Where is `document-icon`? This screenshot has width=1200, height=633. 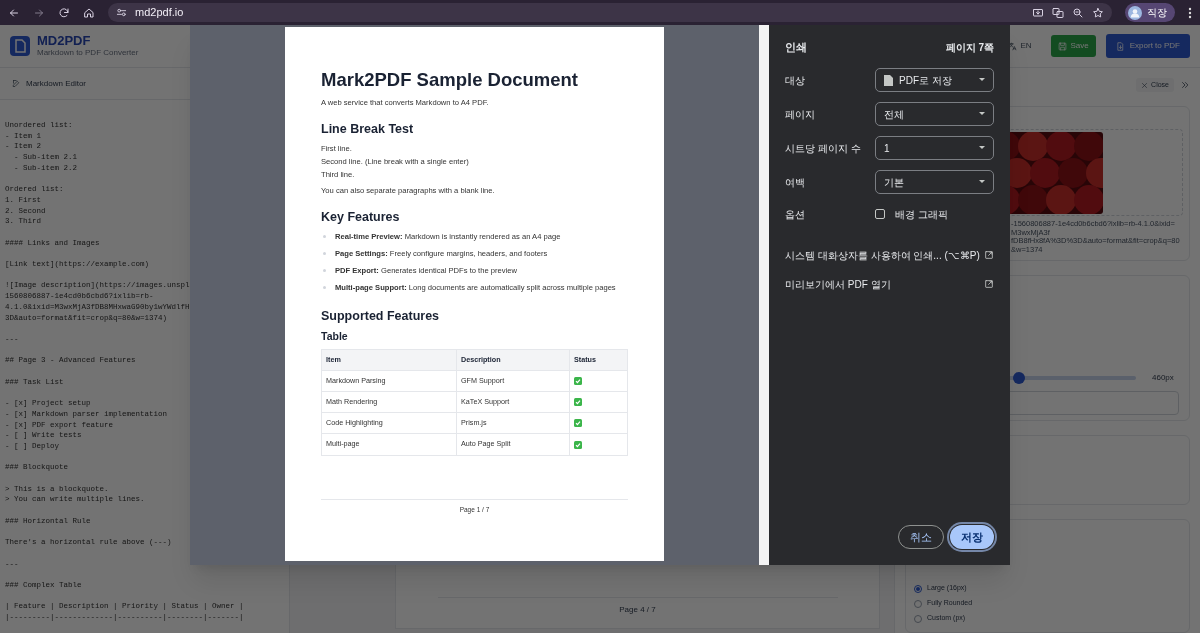
document-icon is located at coordinates (888, 80).